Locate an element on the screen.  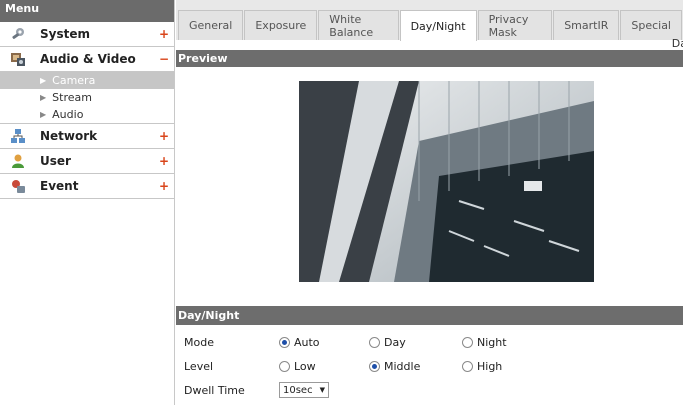
media-icon is located at coordinates (18, 59).